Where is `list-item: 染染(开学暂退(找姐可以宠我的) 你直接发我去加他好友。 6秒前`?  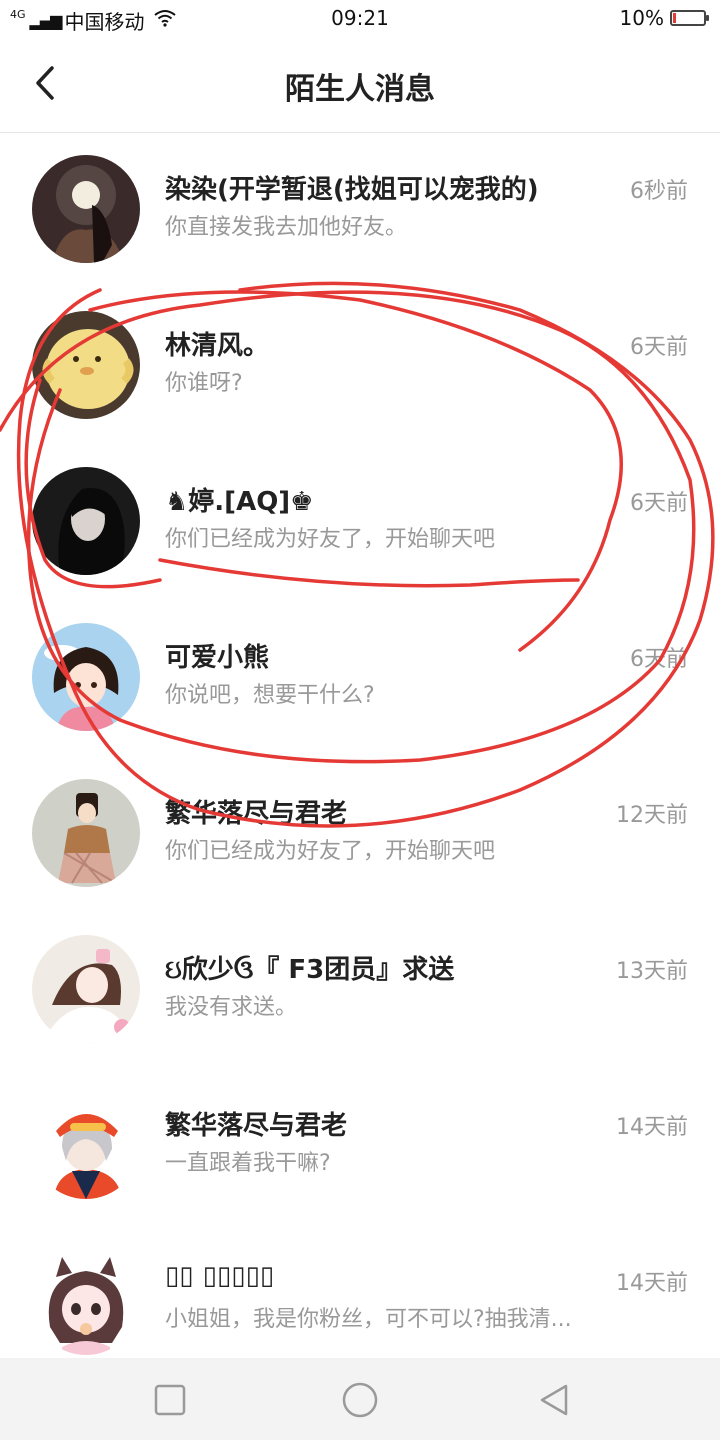
list-item: 染染(开学暂退(找姐可以宠我的) 你直接发我去加他好友。 6秒前 is located at coordinates (360, 211).